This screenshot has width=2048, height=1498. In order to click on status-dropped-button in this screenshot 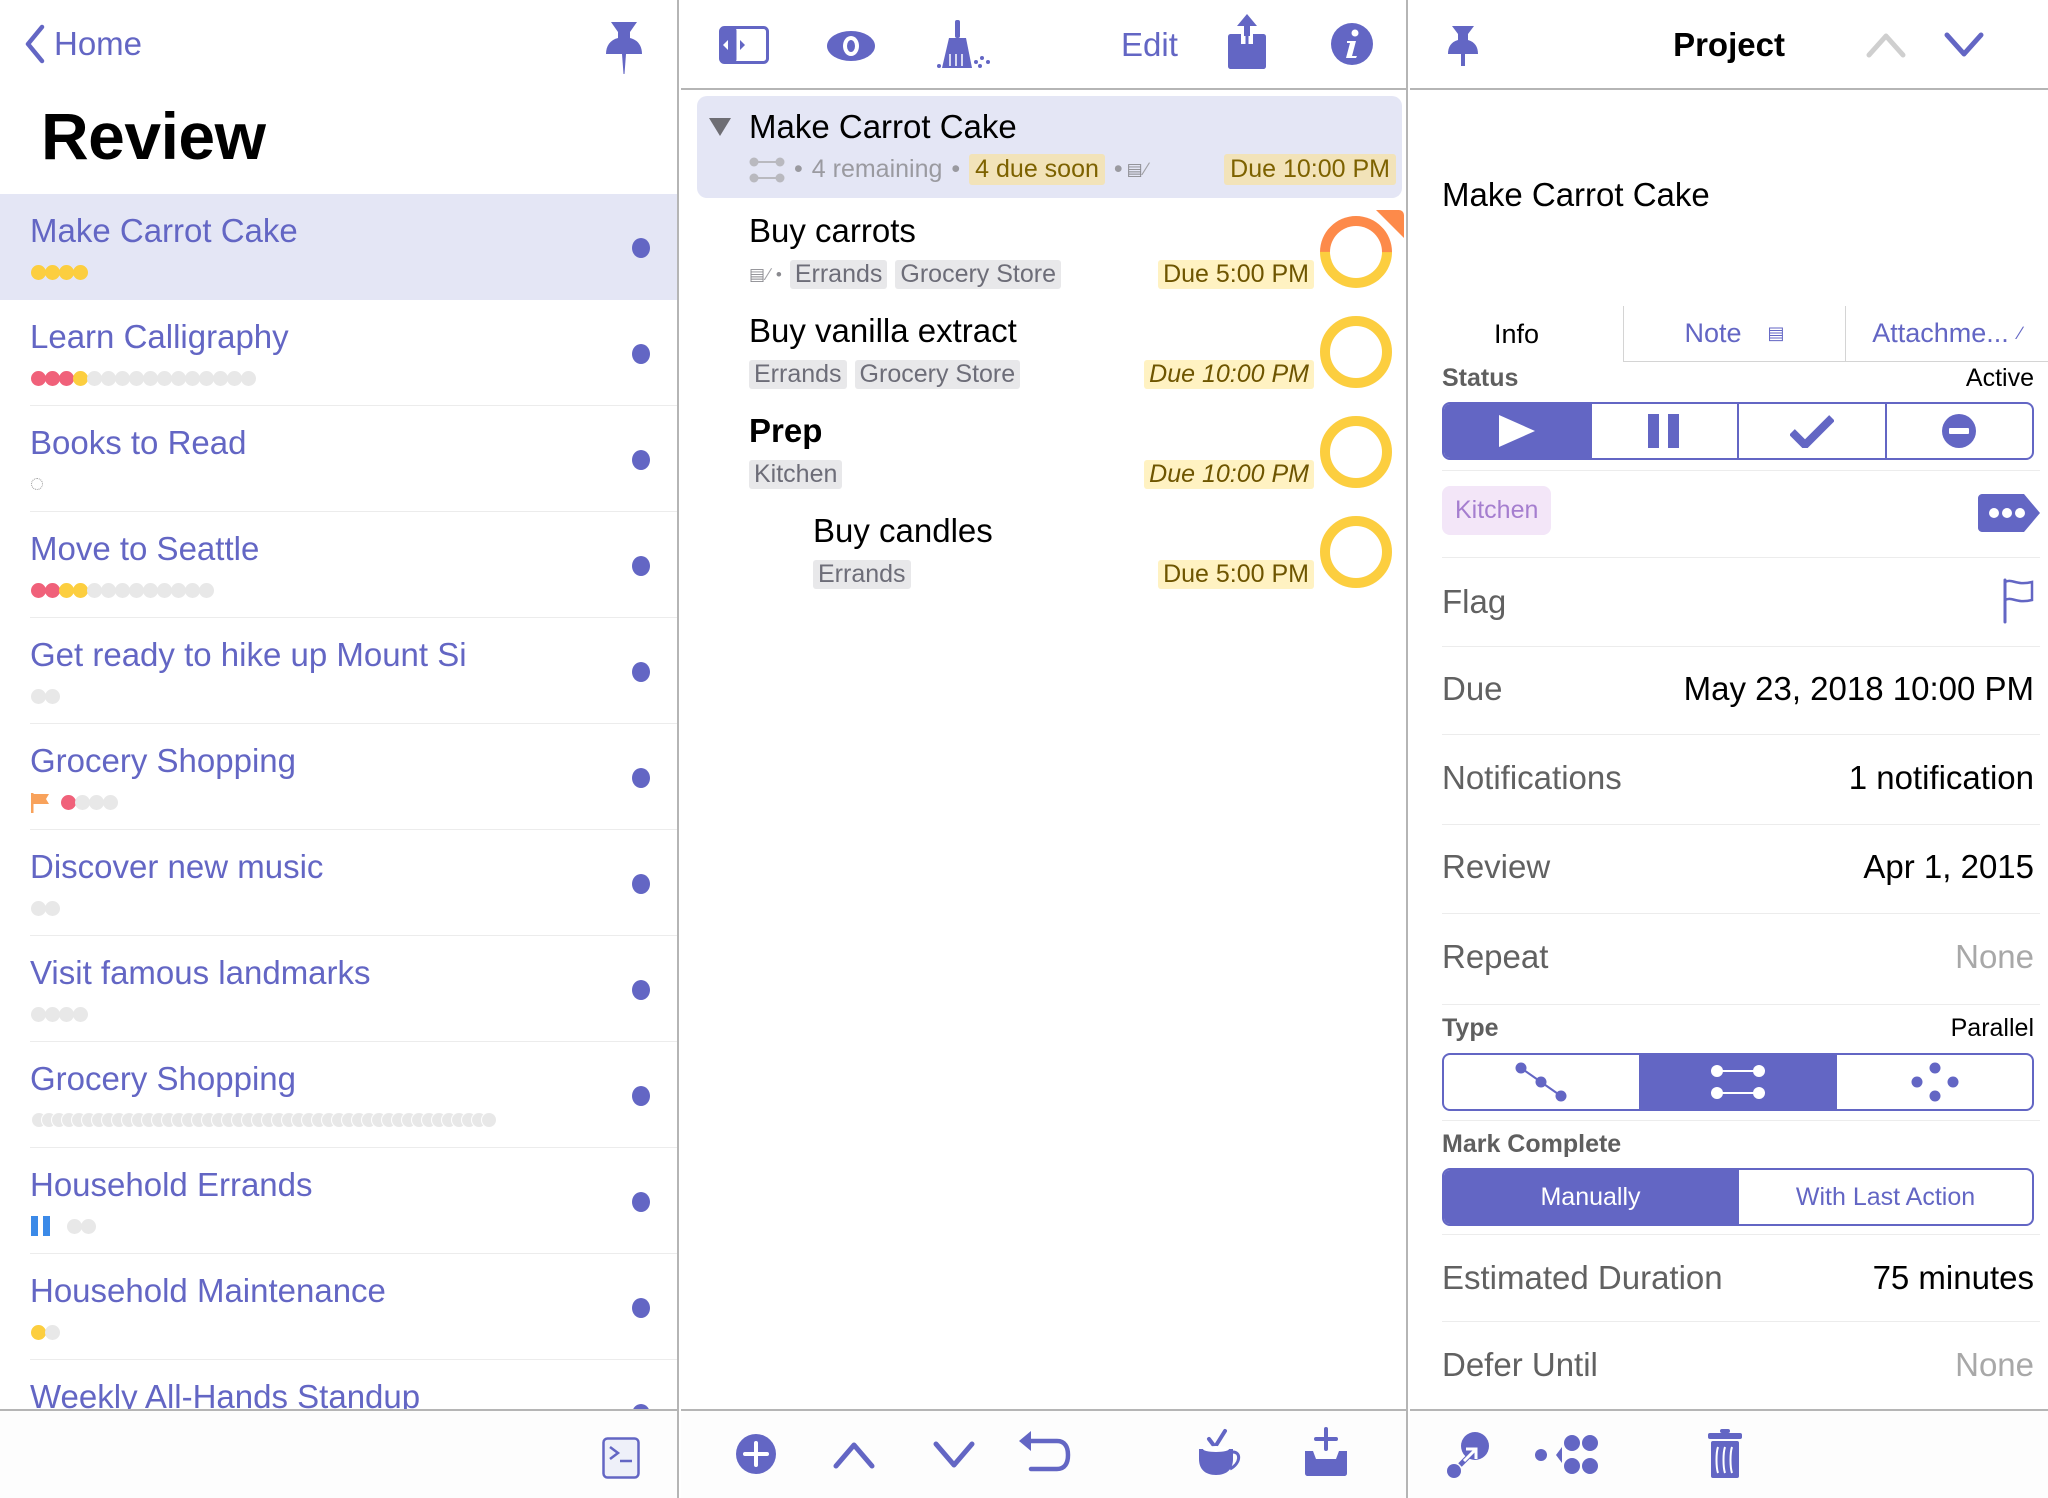, I will do `click(1958, 431)`.